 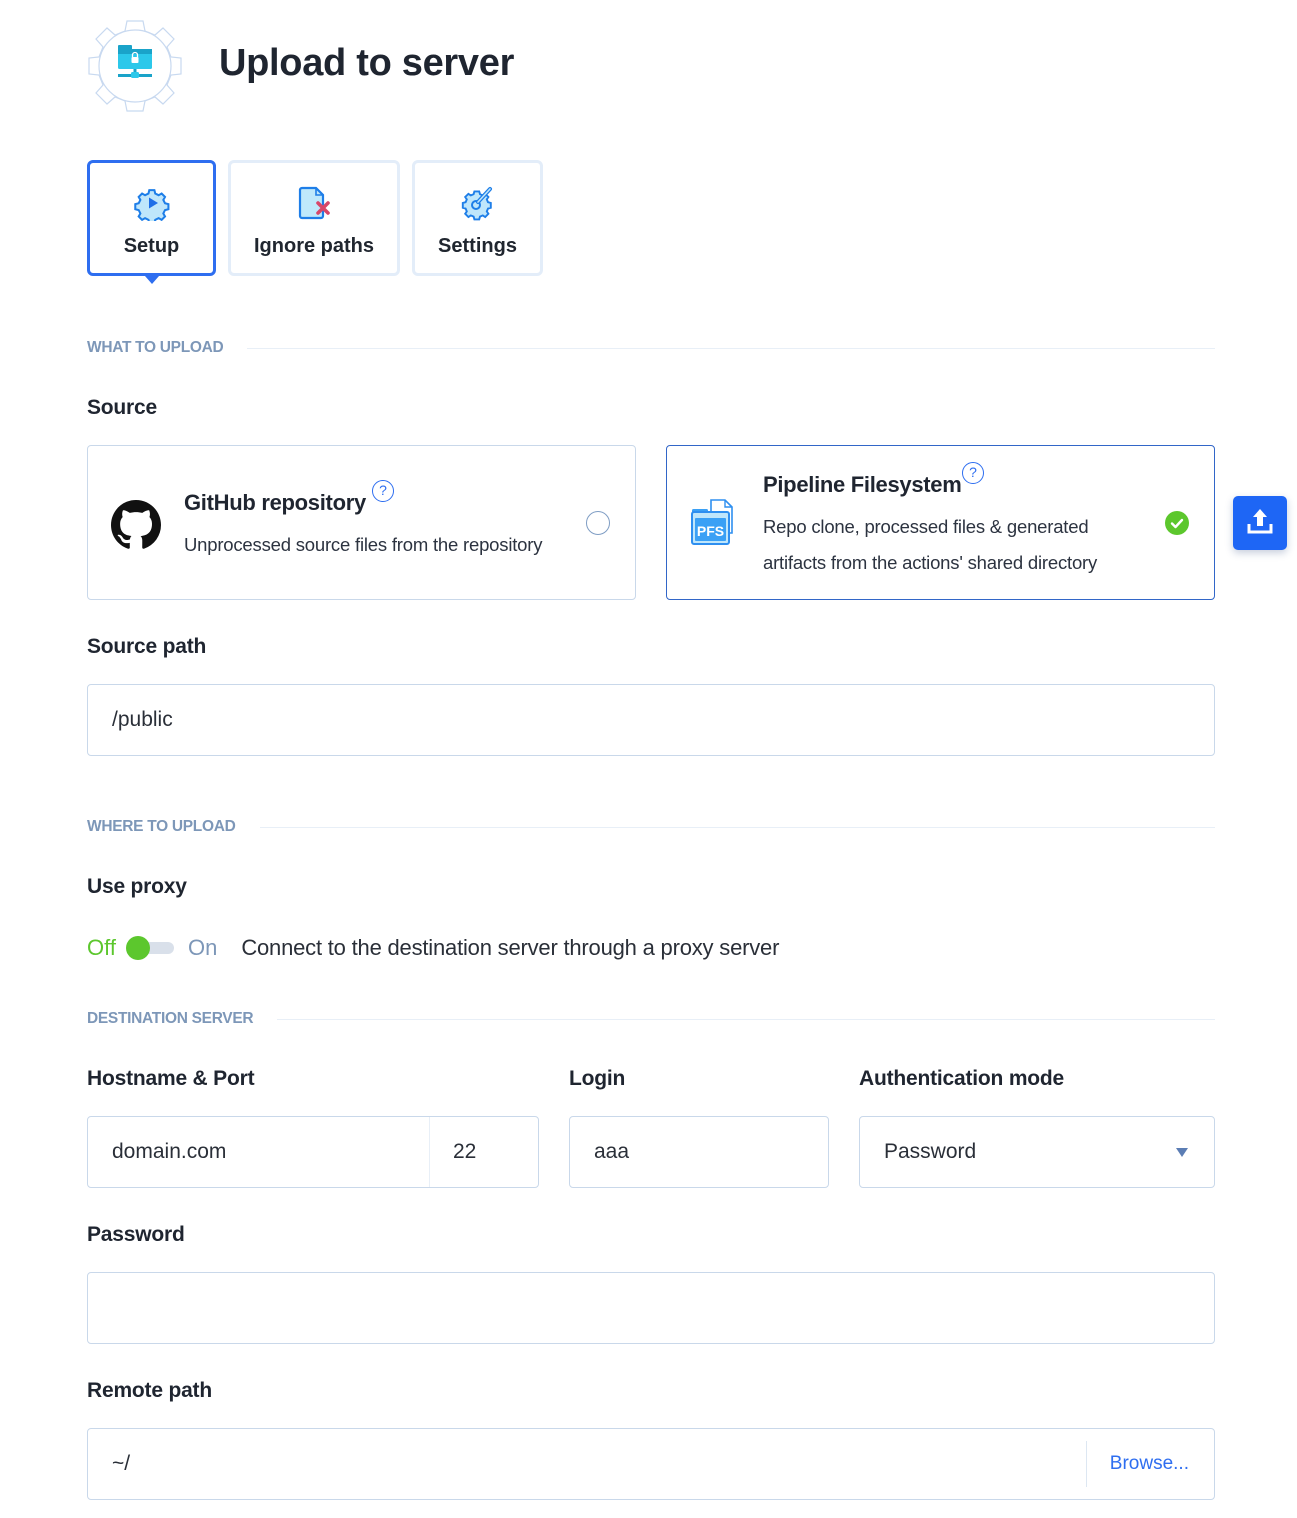 What do you see at coordinates (710, 531) in the screenshot?
I see `pfs-icon-text: PFS` at bounding box center [710, 531].